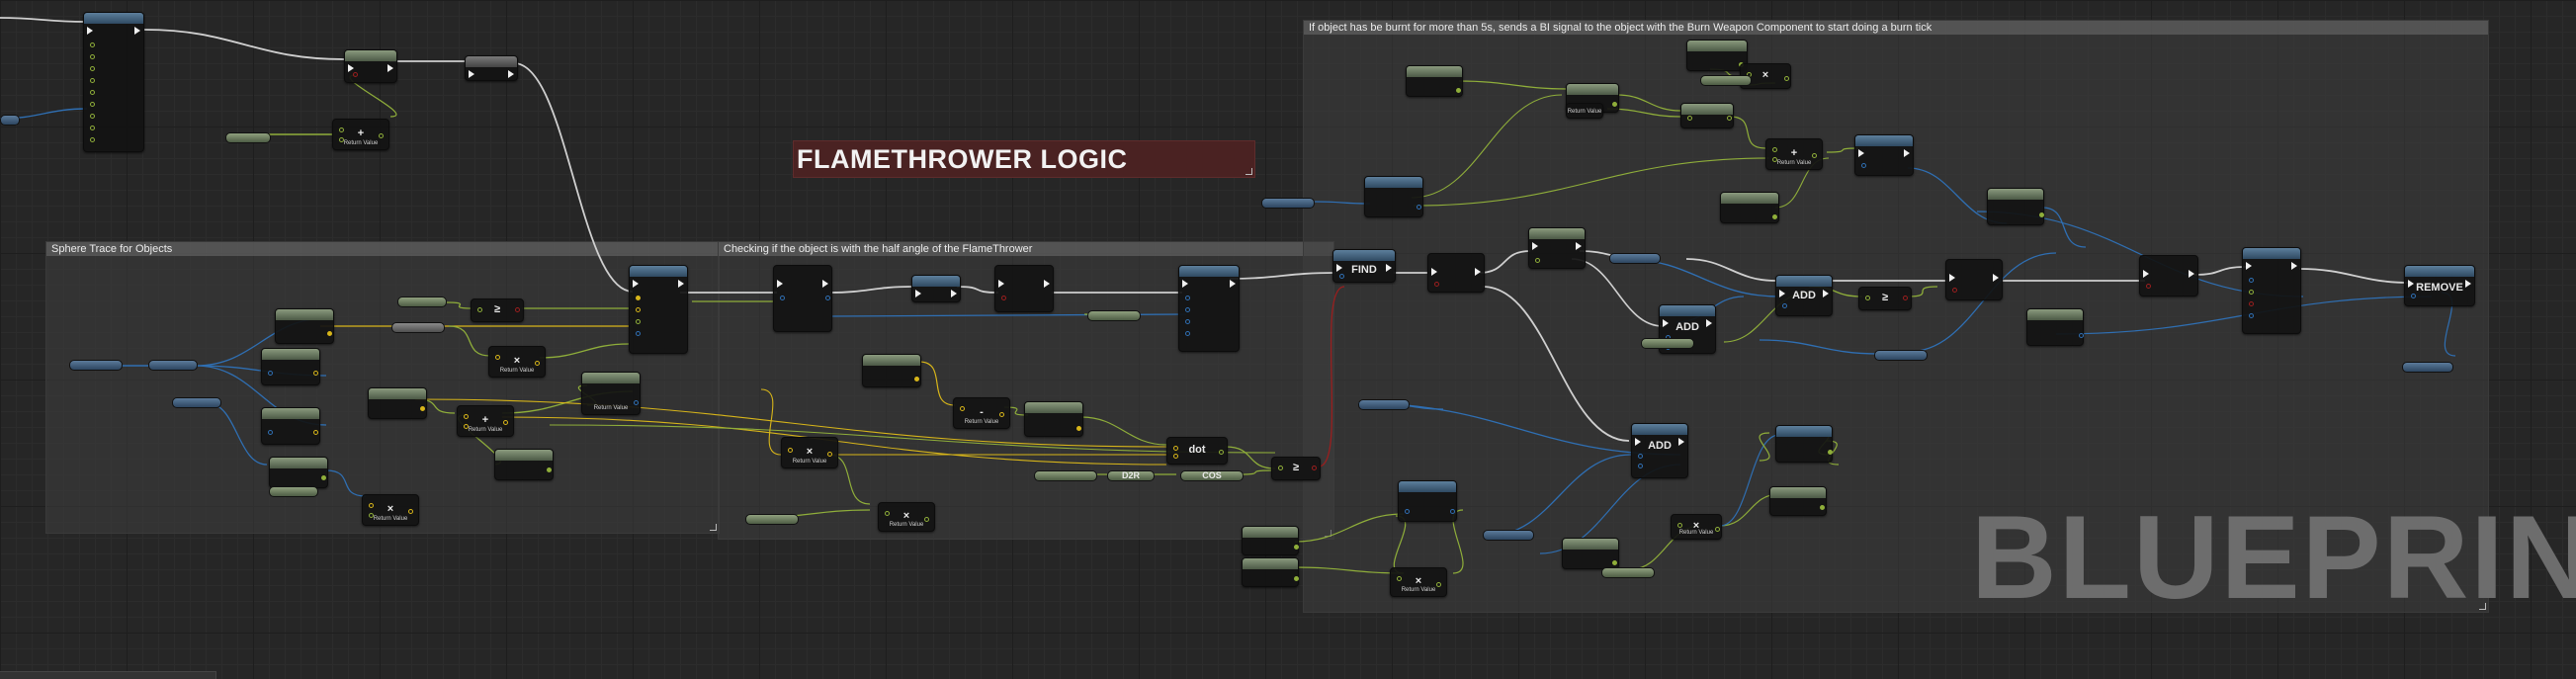  I want to click on make-vector-node, so click(304, 326).